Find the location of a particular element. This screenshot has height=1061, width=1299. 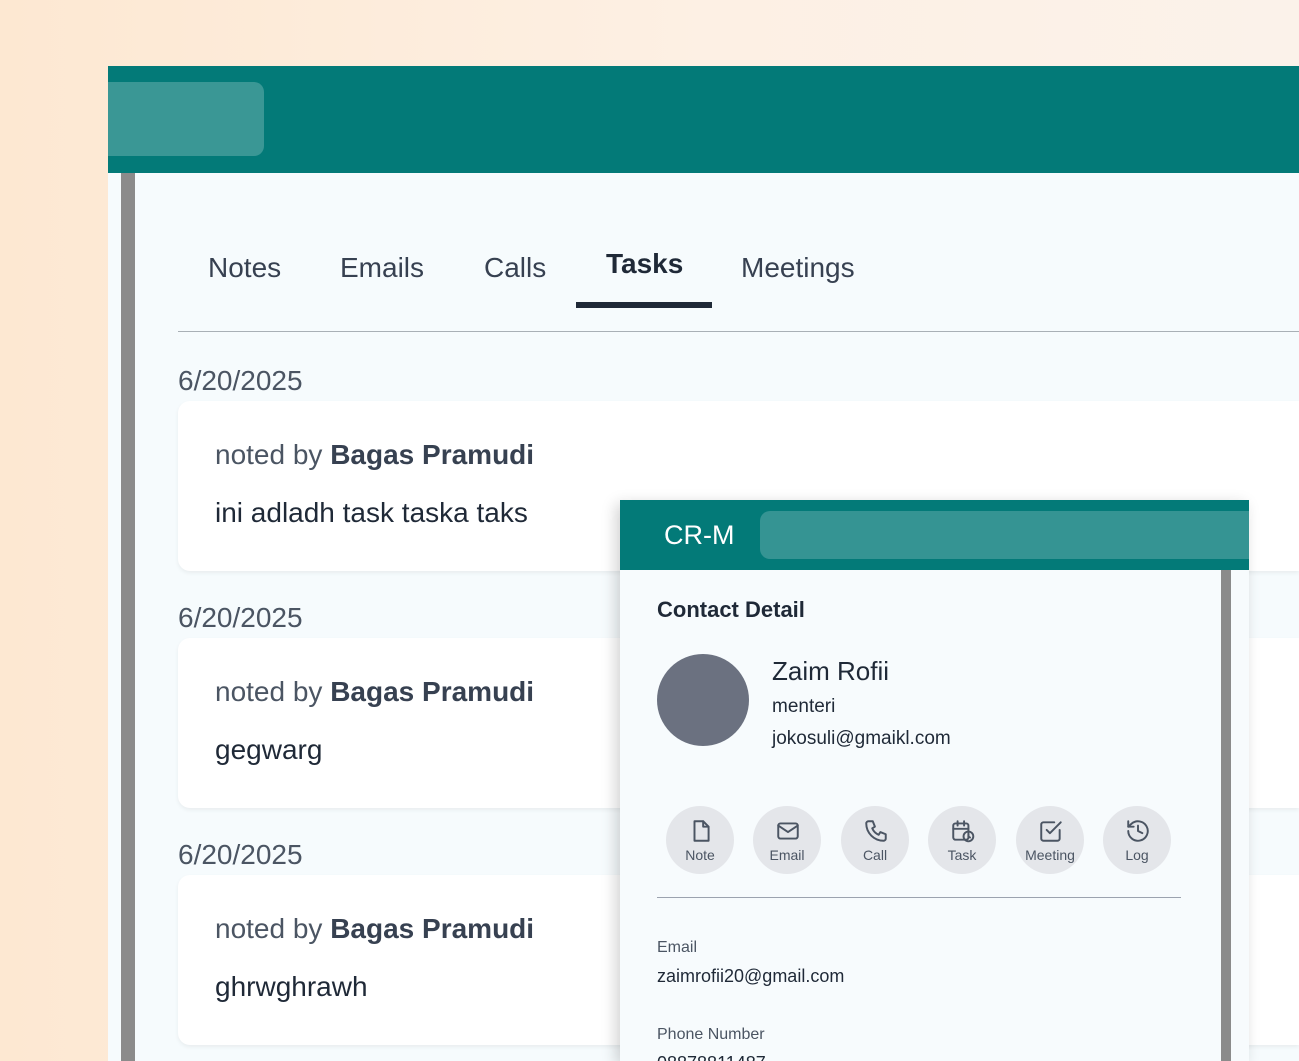

tab-meetings: Meetings is located at coordinates (798, 268).